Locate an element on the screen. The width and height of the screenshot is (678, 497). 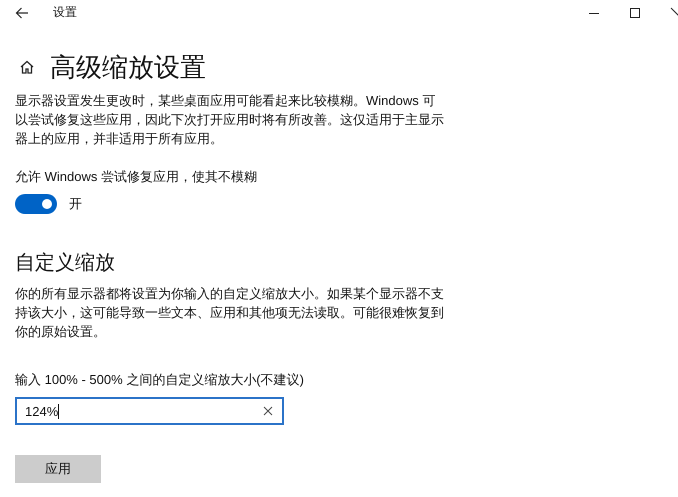
back-icon is located at coordinates (22, 12).